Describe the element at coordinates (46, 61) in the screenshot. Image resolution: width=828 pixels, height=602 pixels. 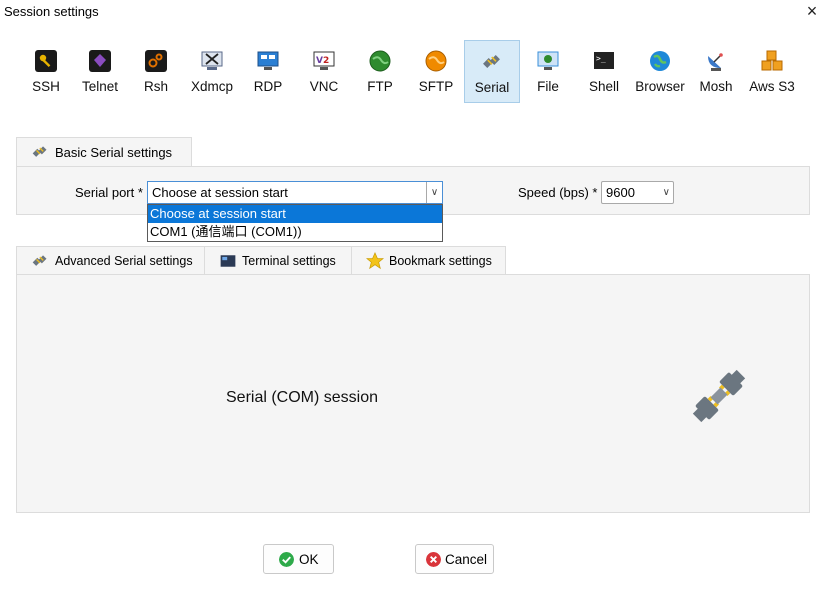
I see `key-icon` at that location.